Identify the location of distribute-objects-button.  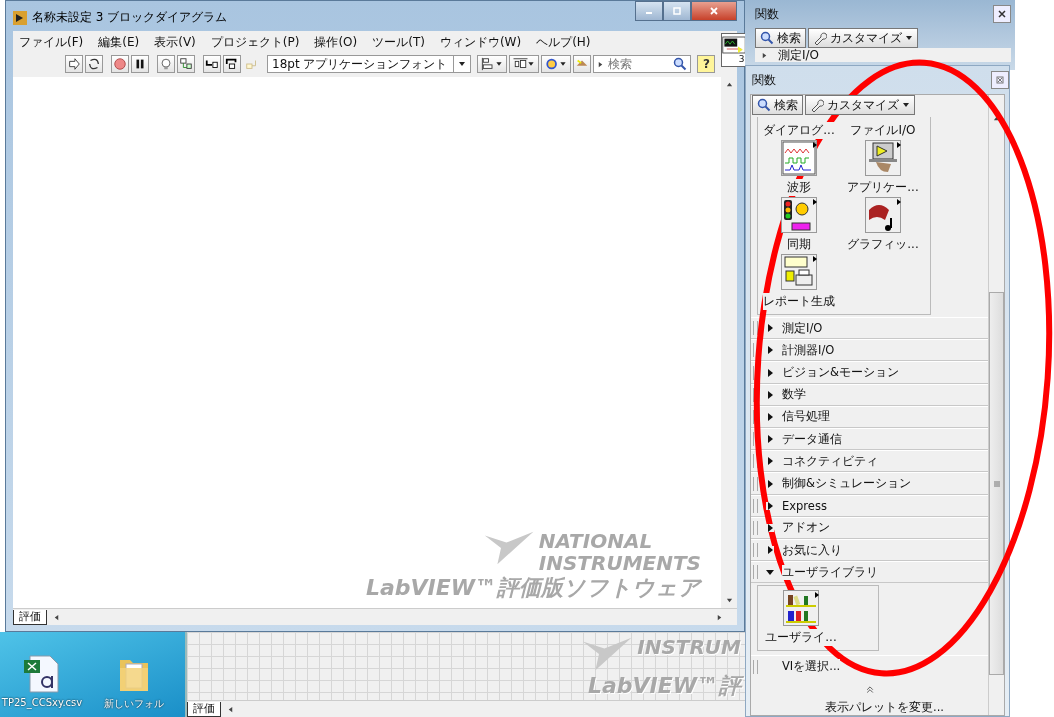
(524, 64).